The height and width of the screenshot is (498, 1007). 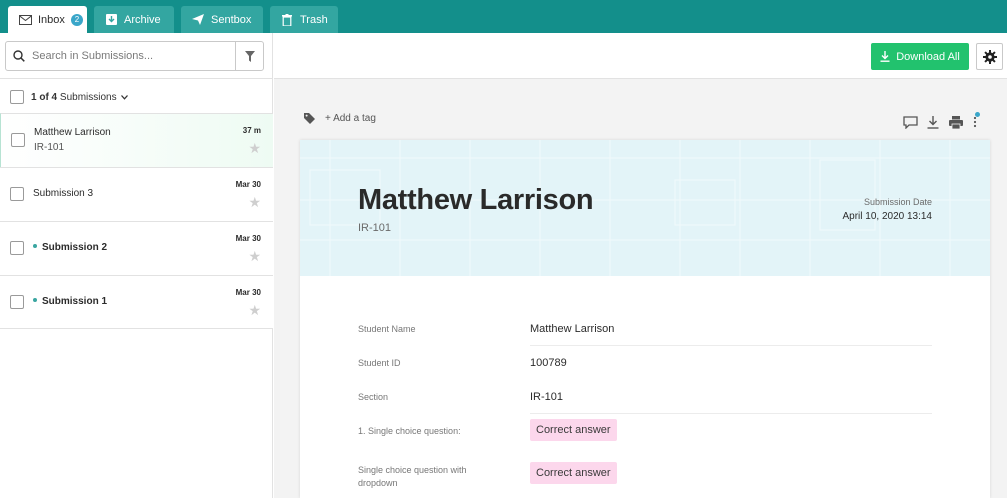 What do you see at coordinates (476, 200) in the screenshot?
I see `document-student-name: Matthew Larrison` at bounding box center [476, 200].